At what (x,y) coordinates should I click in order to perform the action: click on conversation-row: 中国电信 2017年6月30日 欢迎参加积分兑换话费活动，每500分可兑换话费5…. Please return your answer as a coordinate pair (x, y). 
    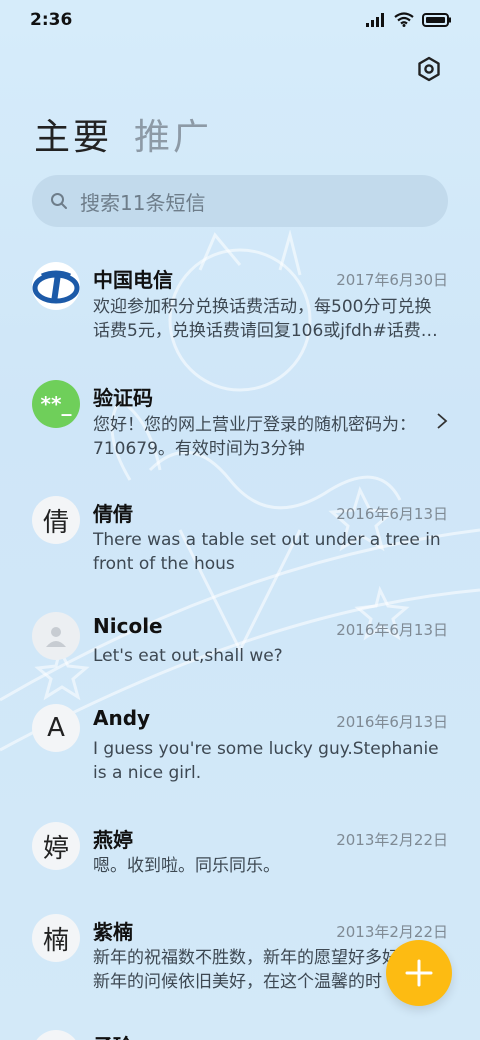
    Looking at the image, I should click on (240, 305).